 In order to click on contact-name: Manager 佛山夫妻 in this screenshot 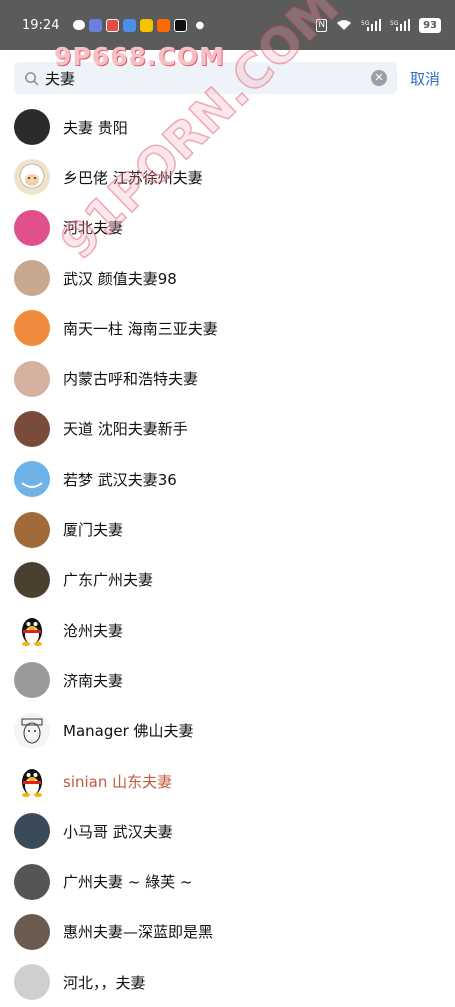, I will do `click(128, 731)`.